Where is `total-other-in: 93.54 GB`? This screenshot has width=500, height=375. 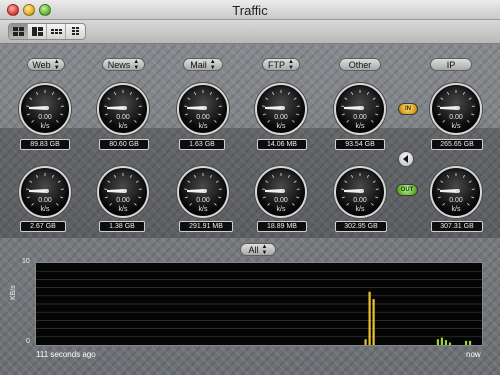
total-other-in: 93.54 GB is located at coordinates (360, 144).